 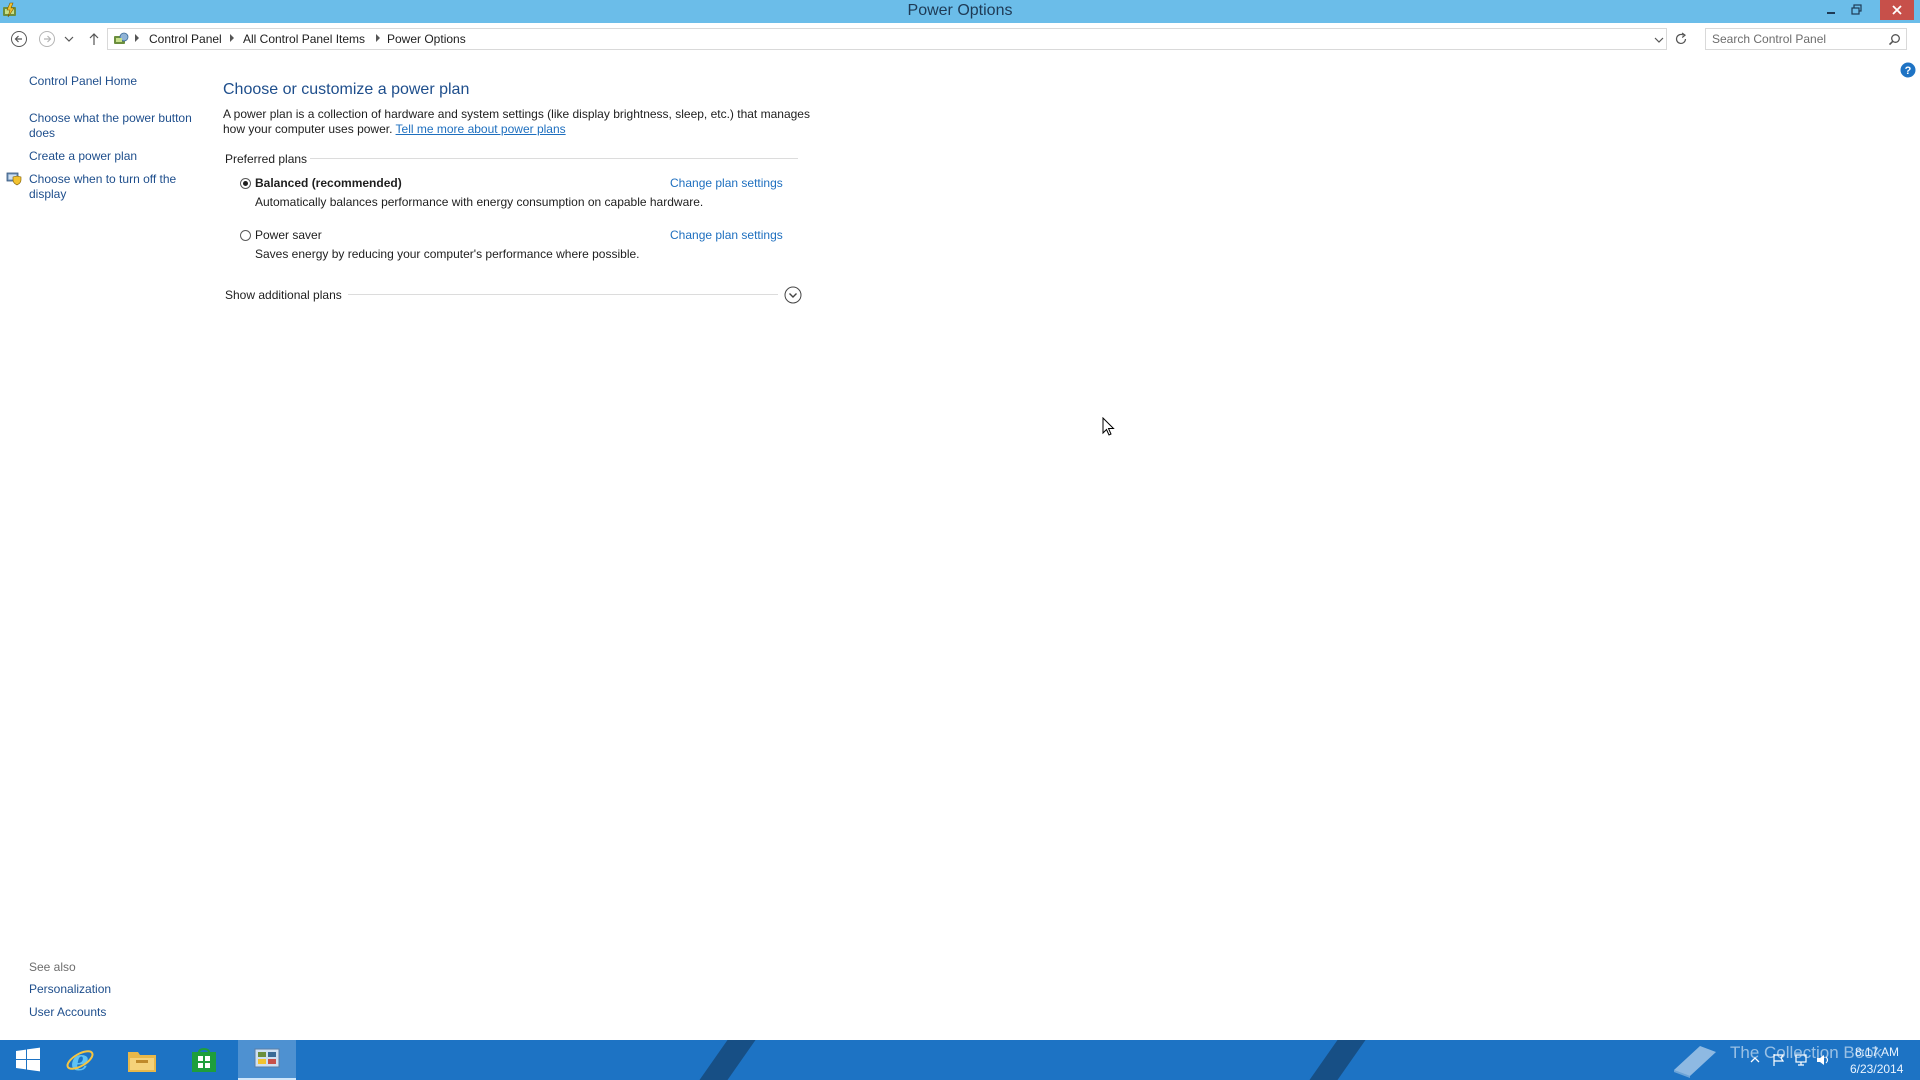 What do you see at coordinates (481, 129) in the screenshot?
I see `power-plans-info-link: Tell me more about power plans` at bounding box center [481, 129].